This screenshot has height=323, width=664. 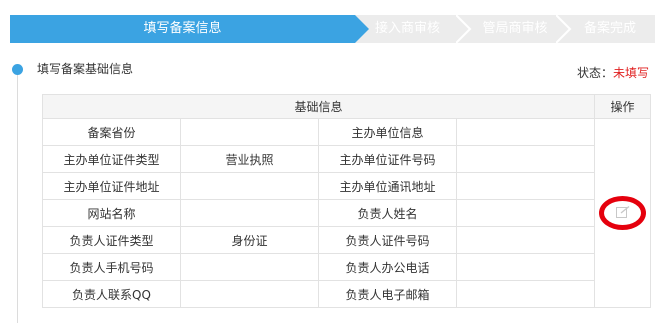 I want to click on field-label: 负责人证件号码, so click(x=387, y=240).